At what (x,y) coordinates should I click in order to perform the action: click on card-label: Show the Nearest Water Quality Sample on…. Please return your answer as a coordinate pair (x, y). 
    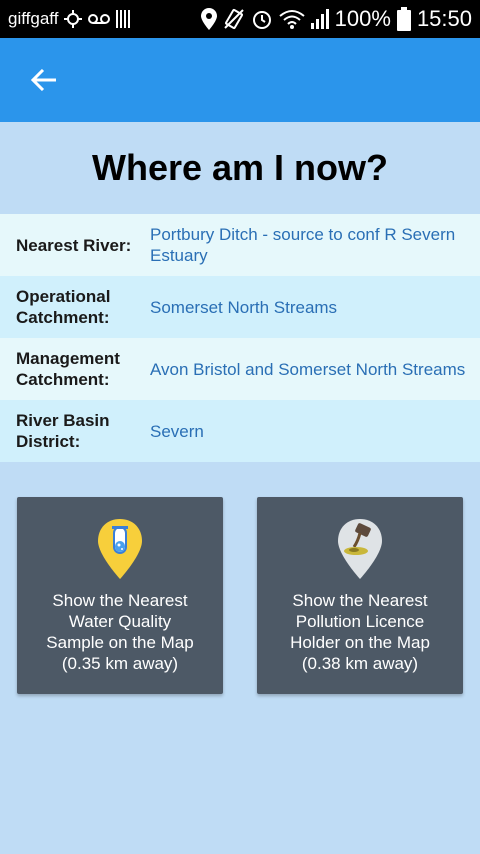
    Looking at the image, I should click on (120, 632).